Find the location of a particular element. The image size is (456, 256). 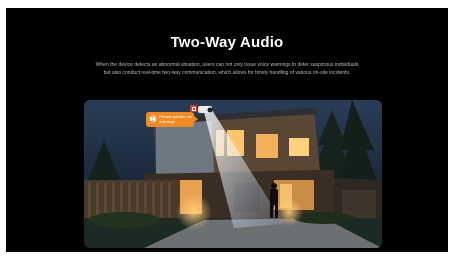

section-title: Two-Way Audio is located at coordinates (227, 42).